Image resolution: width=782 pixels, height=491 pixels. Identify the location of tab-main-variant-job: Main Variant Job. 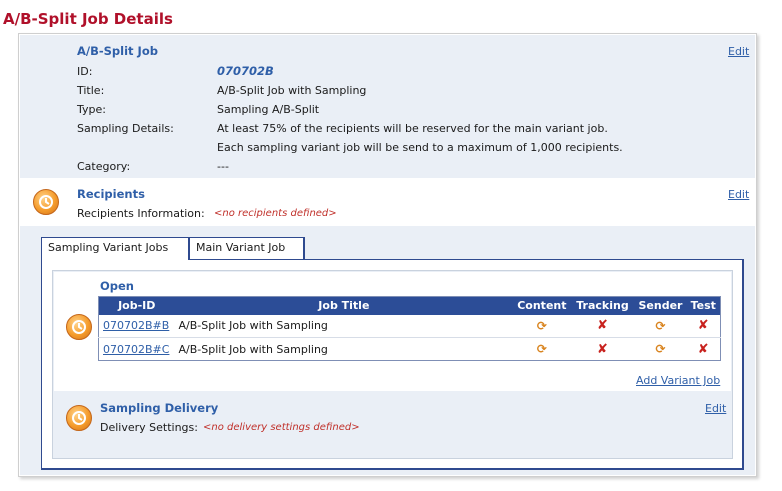
(246, 248).